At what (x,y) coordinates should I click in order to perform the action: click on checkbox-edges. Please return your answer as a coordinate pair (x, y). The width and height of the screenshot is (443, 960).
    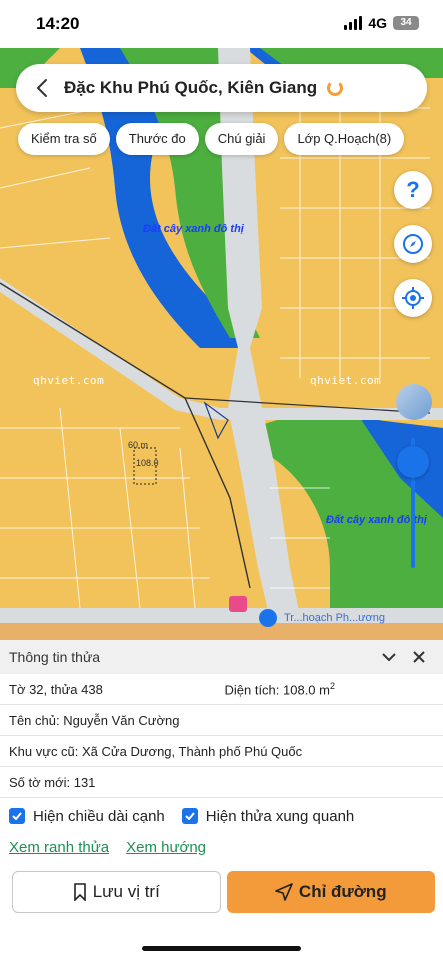
    Looking at the image, I should click on (17, 816).